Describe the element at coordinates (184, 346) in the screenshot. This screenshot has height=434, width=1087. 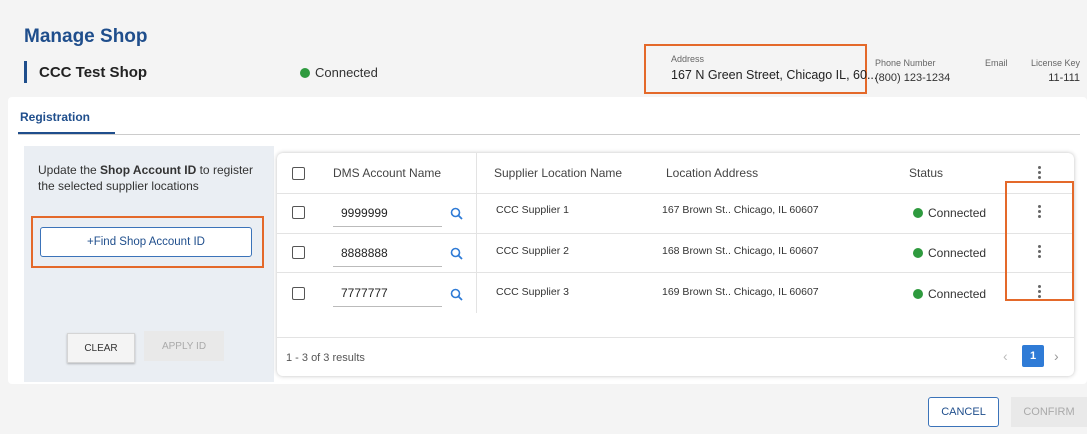
I see `apply-id-button: APPLY ID` at that location.